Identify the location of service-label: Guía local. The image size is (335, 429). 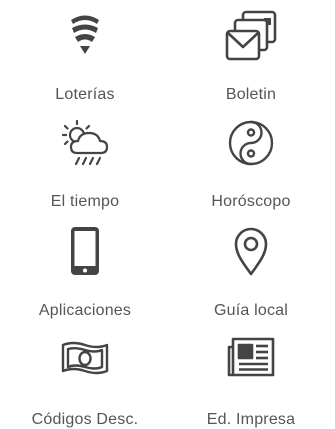
(251, 310).